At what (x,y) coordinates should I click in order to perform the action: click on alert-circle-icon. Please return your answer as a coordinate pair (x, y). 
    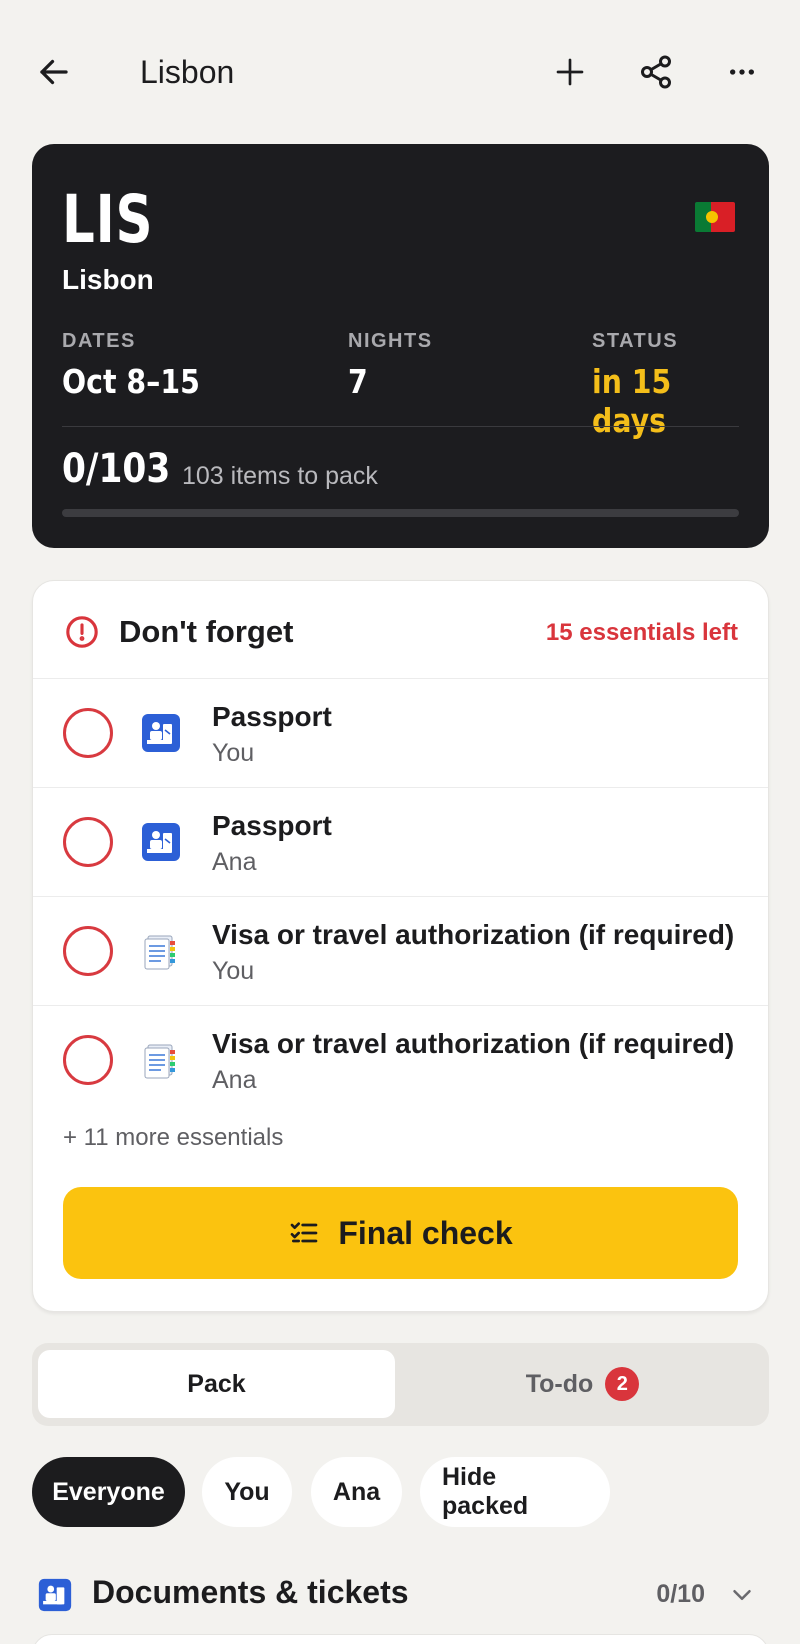
    Looking at the image, I should click on (82, 632).